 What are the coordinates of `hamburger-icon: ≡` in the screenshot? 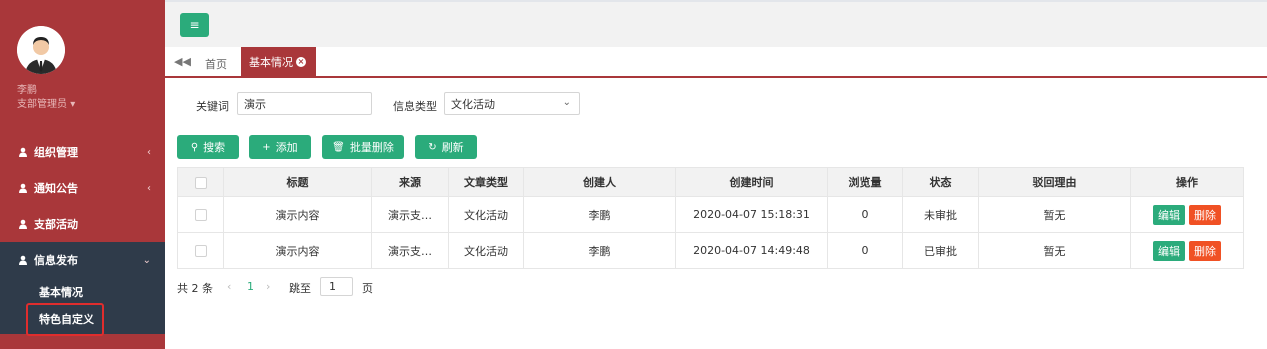 It's located at (194, 25).